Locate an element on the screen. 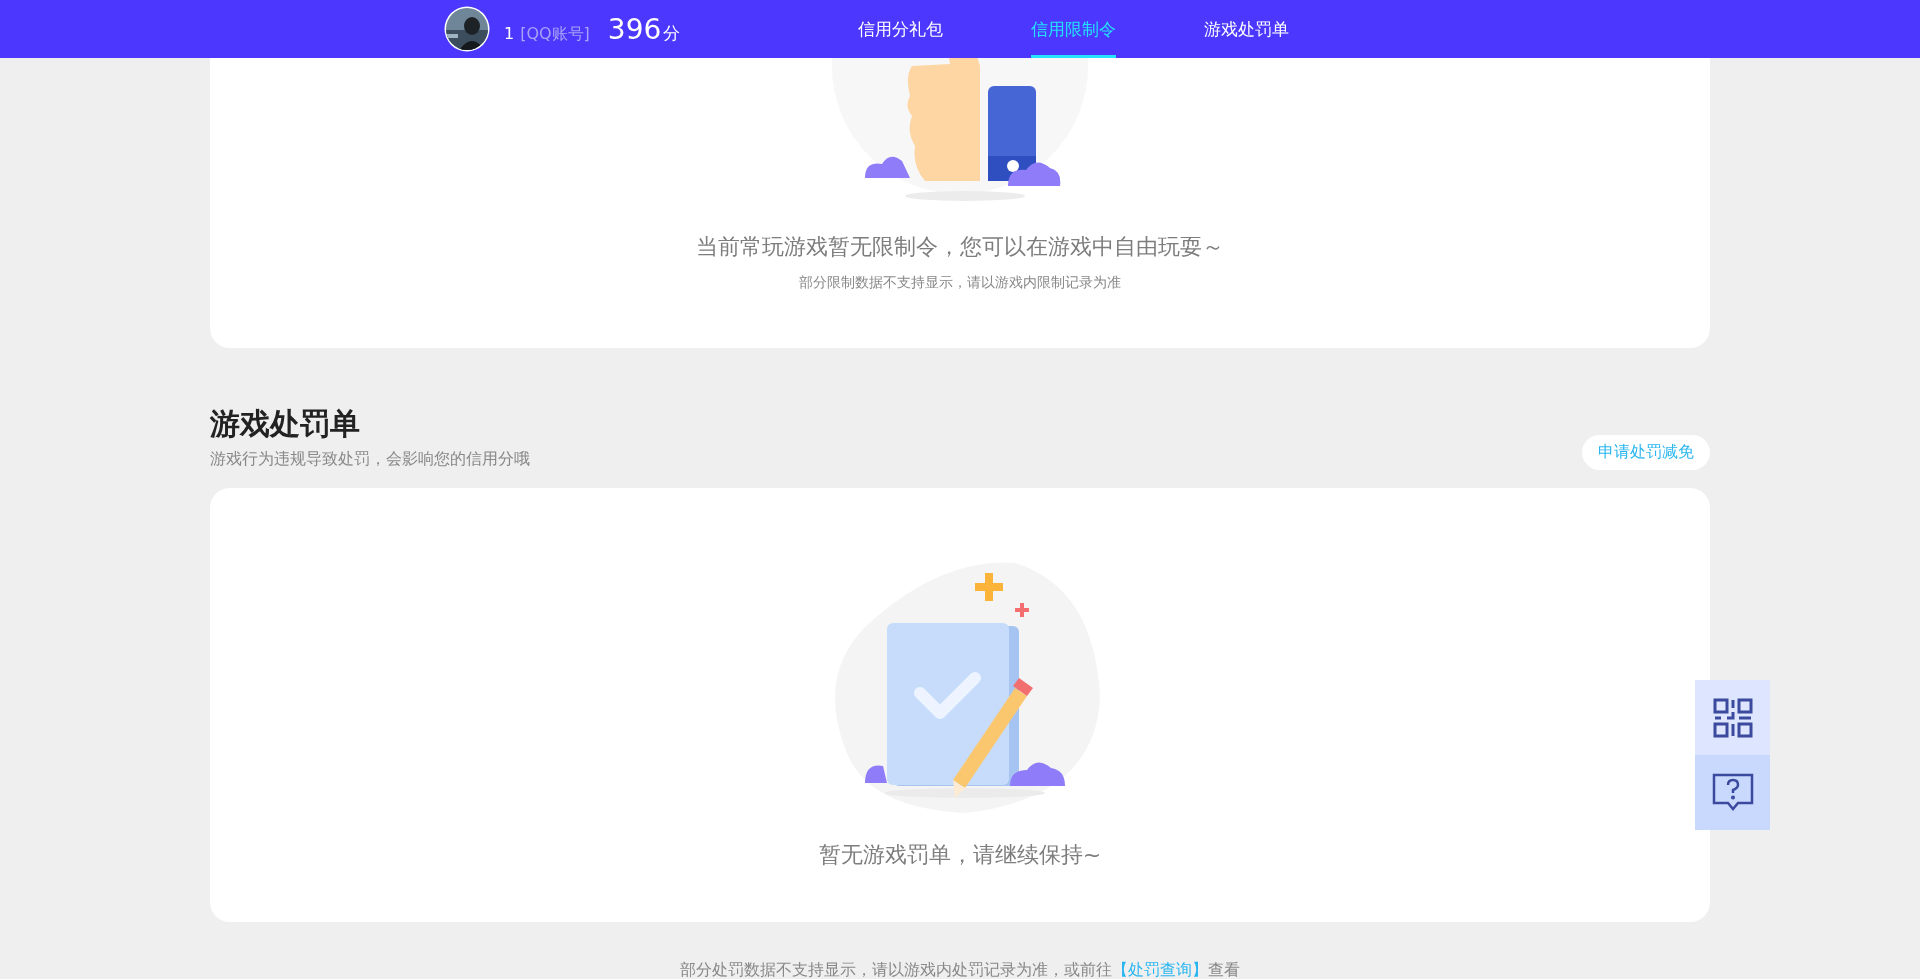 The width and height of the screenshot is (1920, 979). restriction-note: 部分限制数据不支持显示，请以游戏内限制记录为准 is located at coordinates (960, 283).